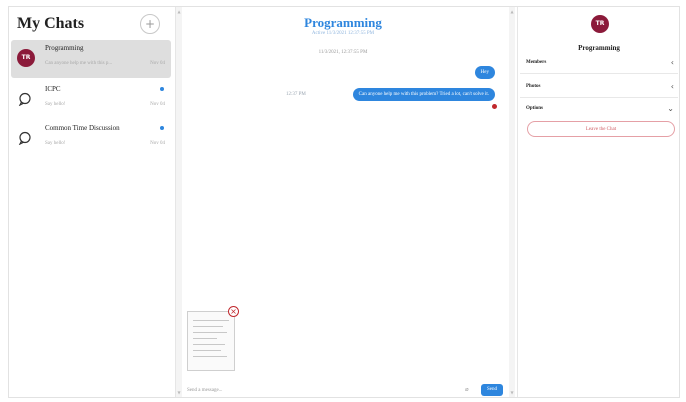  I want to click on message-time: 12:37 PM, so click(296, 94).